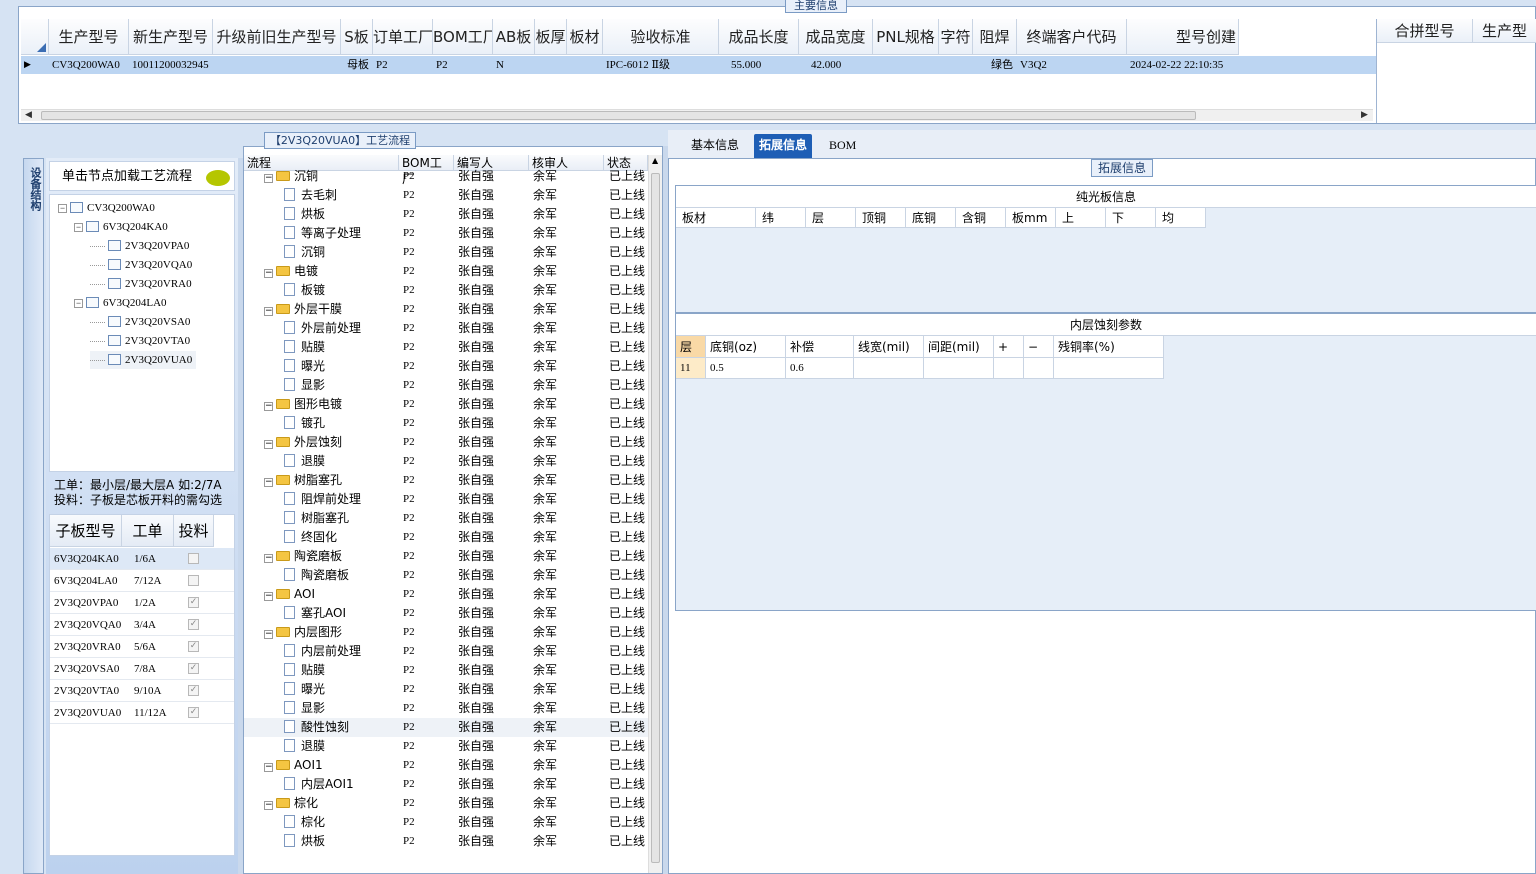 Image resolution: width=1536 pixels, height=874 pixels. Describe the element at coordinates (618, 115) in the screenshot. I see `scroll-thumb` at that location.